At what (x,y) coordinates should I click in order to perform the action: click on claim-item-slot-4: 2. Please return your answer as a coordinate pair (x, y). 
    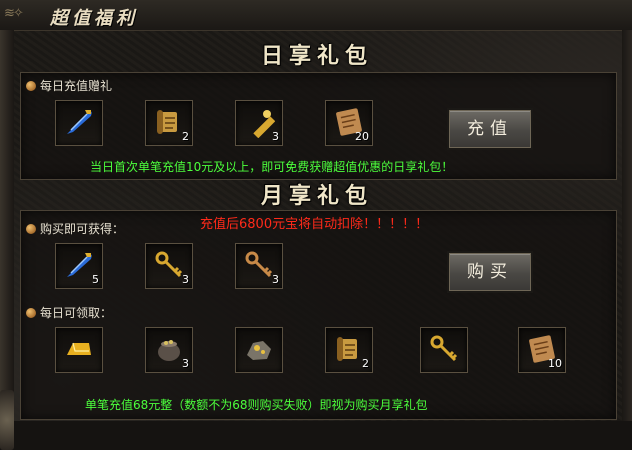
    Looking at the image, I should click on (349, 350).